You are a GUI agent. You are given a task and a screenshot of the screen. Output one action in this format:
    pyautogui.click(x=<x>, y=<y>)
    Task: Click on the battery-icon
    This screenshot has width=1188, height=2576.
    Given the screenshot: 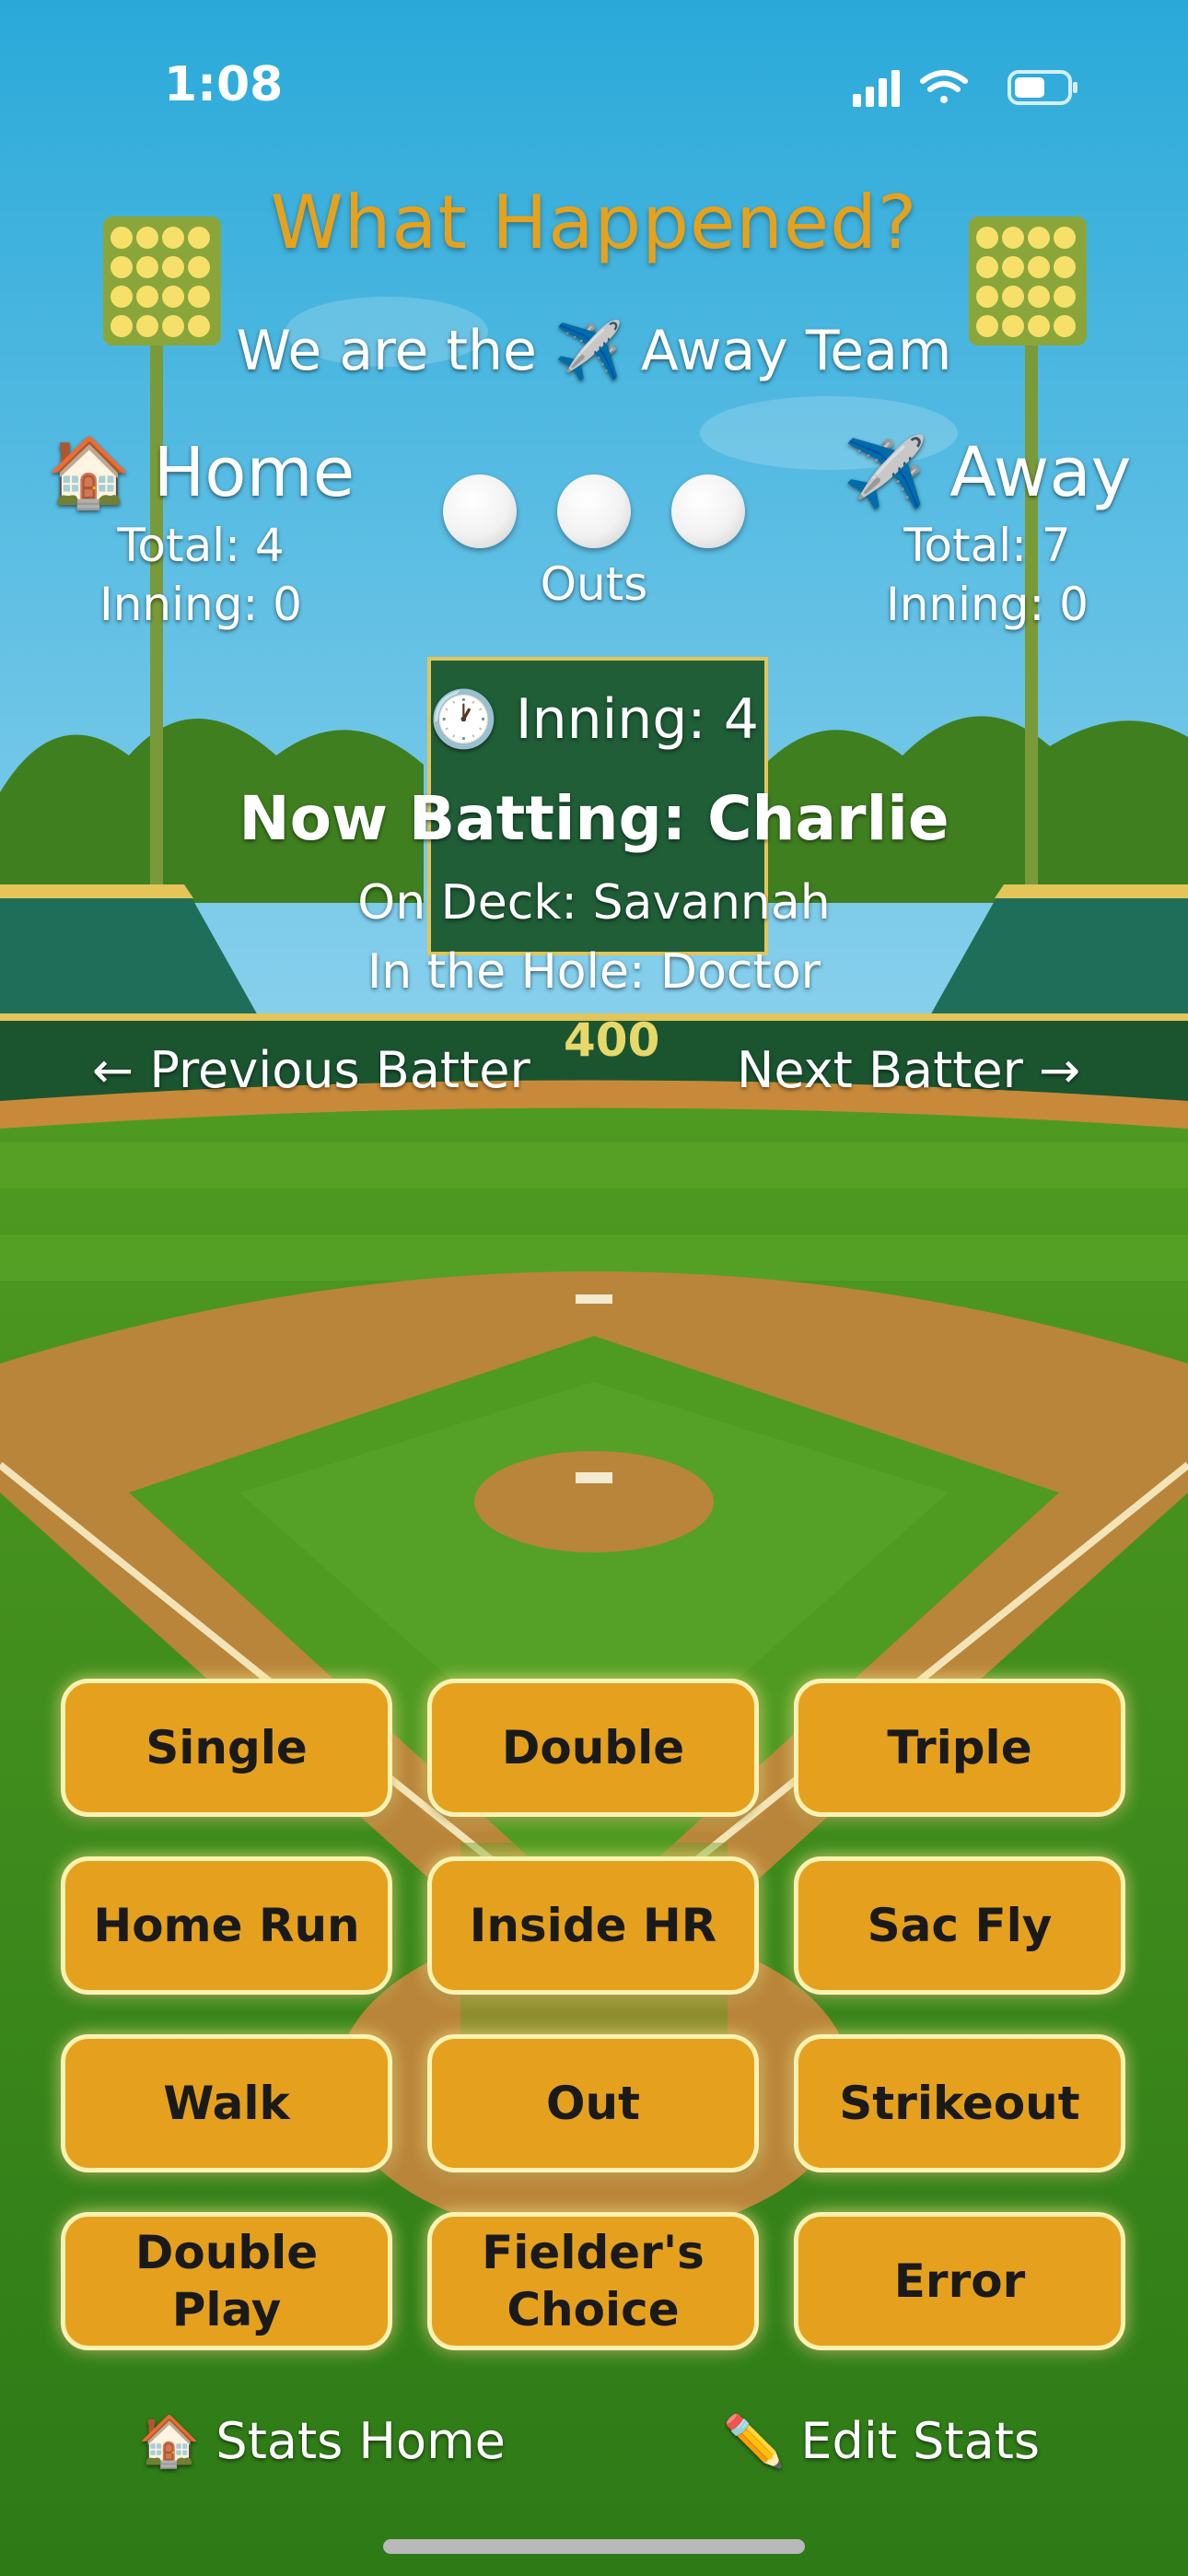 What is the action you would take?
    pyautogui.click(x=1042, y=87)
    